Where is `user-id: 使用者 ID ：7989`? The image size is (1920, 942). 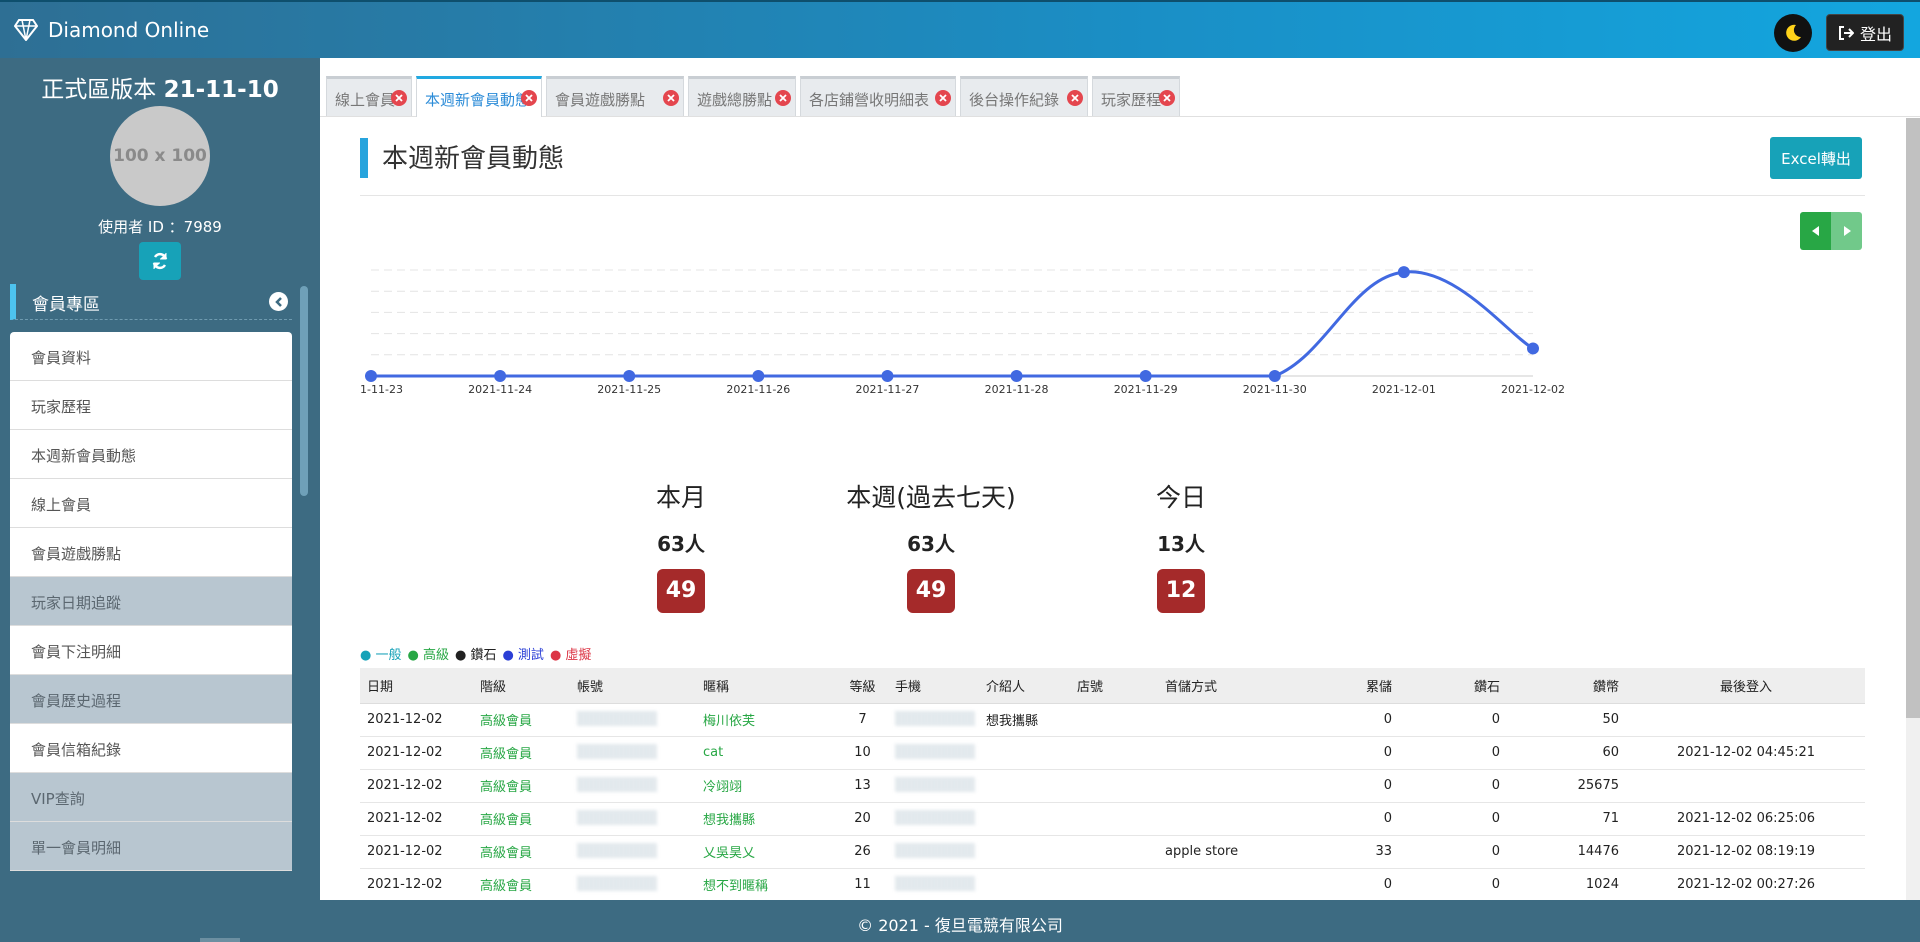 user-id: 使用者 ID ：7989 is located at coordinates (160, 227).